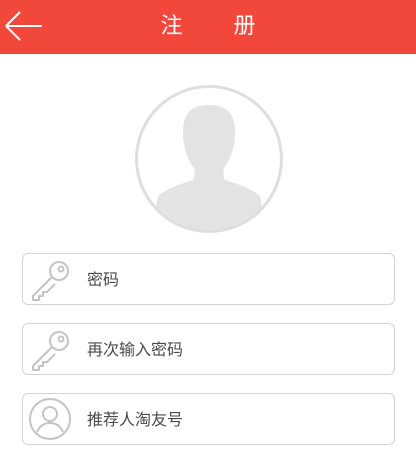 This screenshot has height=453, width=416. I want to click on page-title: 注 册, so click(219, 26).